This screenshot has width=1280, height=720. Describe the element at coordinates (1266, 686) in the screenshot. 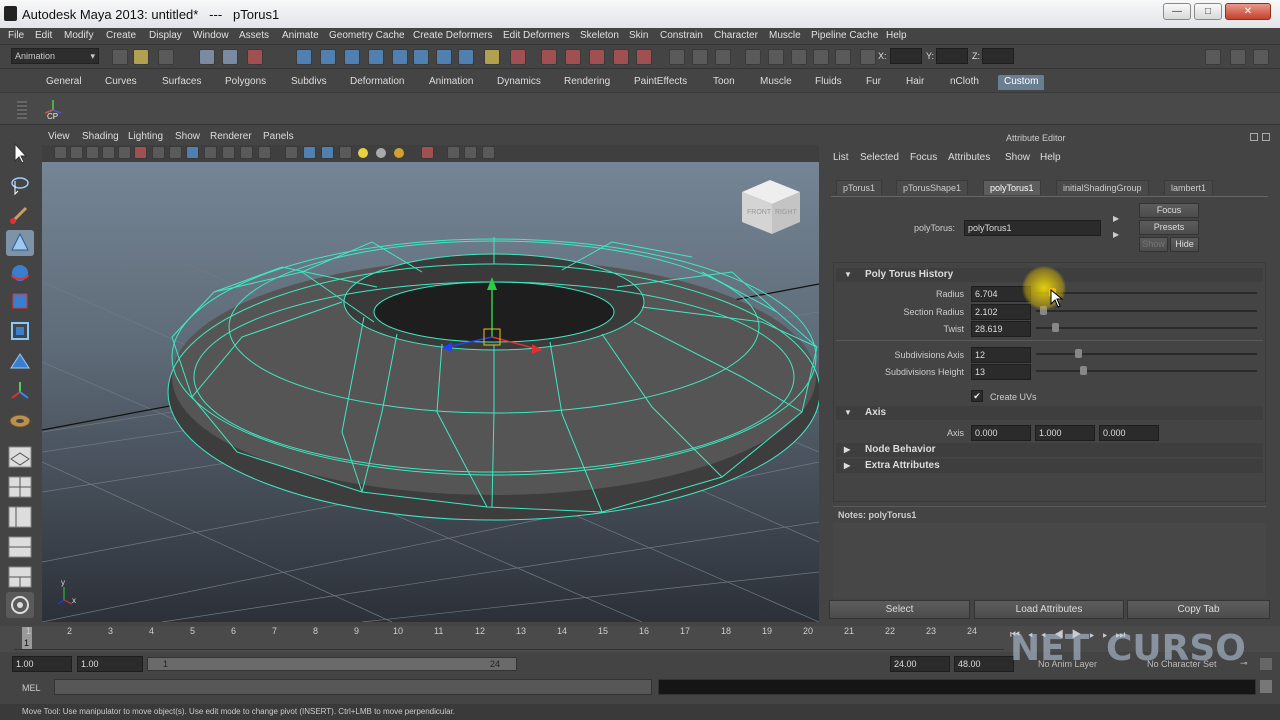

I see `script-editor-icon` at that location.